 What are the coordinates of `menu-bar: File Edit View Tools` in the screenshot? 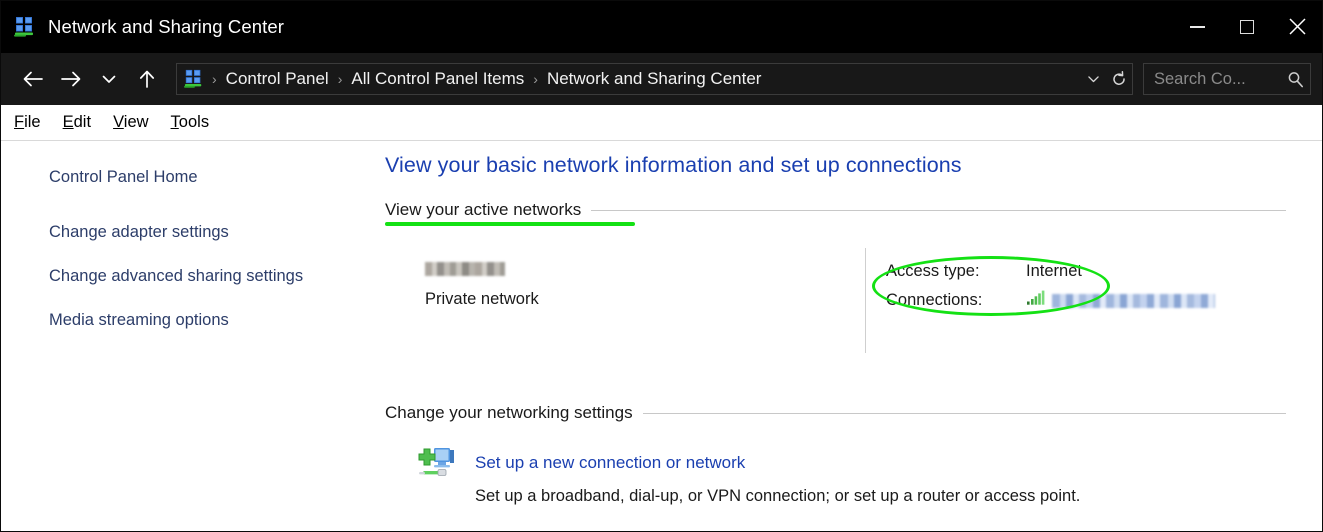 It's located at (661, 123).